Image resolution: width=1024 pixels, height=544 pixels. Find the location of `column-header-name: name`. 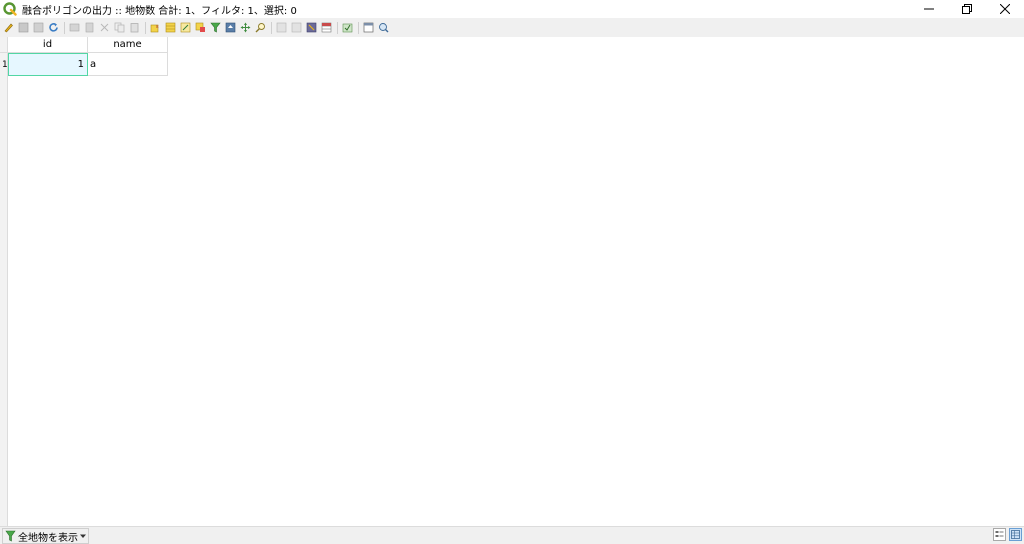

column-header-name: name is located at coordinates (128, 45).